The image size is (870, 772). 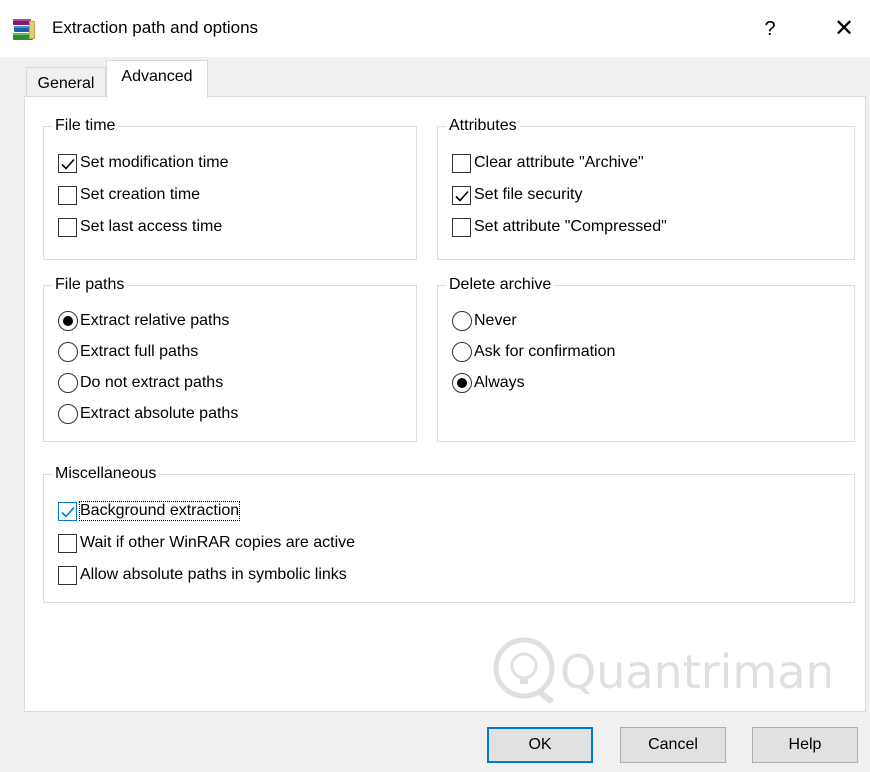 What do you see at coordinates (139, 351) in the screenshot?
I see `extract-full-paths-label: Extract full paths` at bounding box center [139, 351].